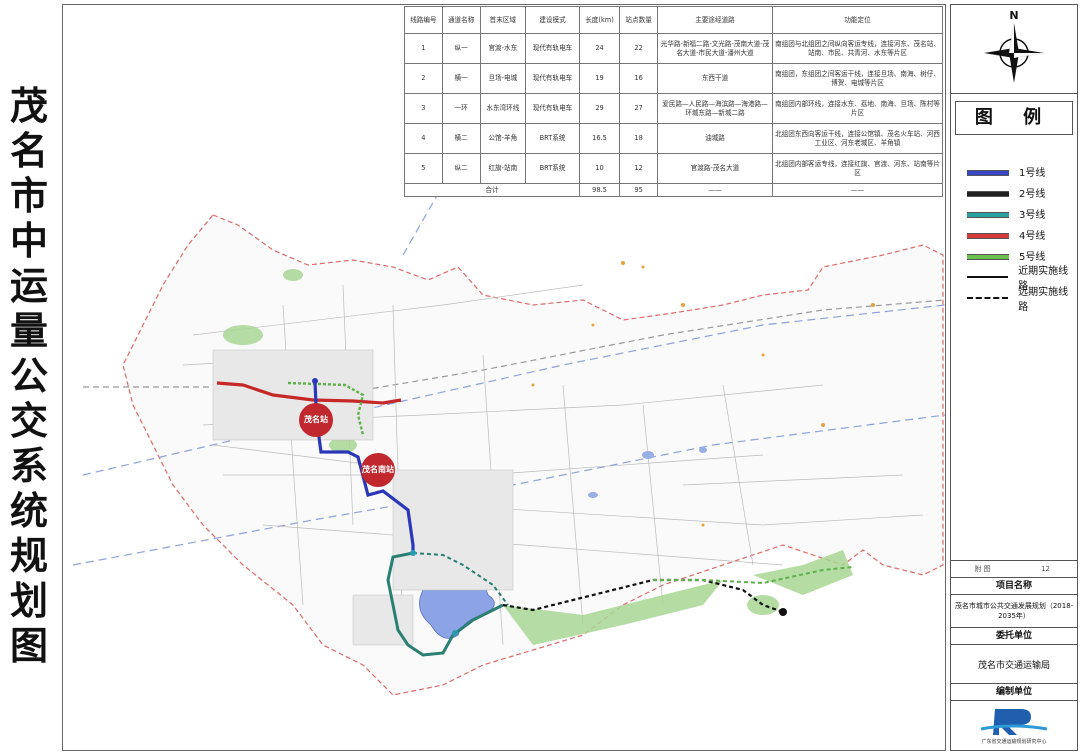  I want to click on column-header: 线路编号, so click(423, 20).